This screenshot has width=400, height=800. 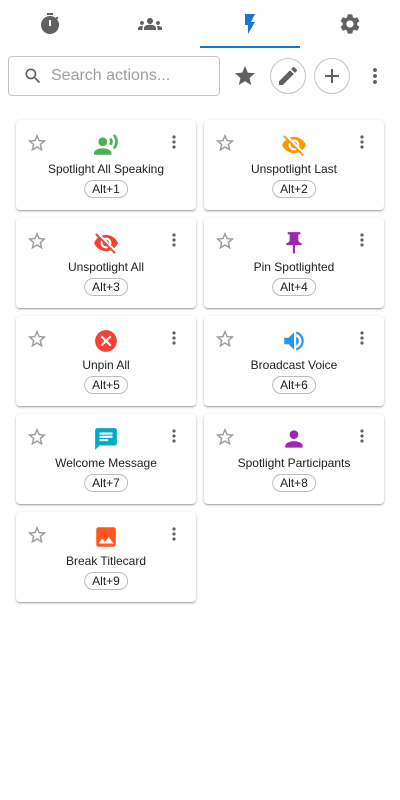 I want to click on search-box, so click(x=114, y=76).